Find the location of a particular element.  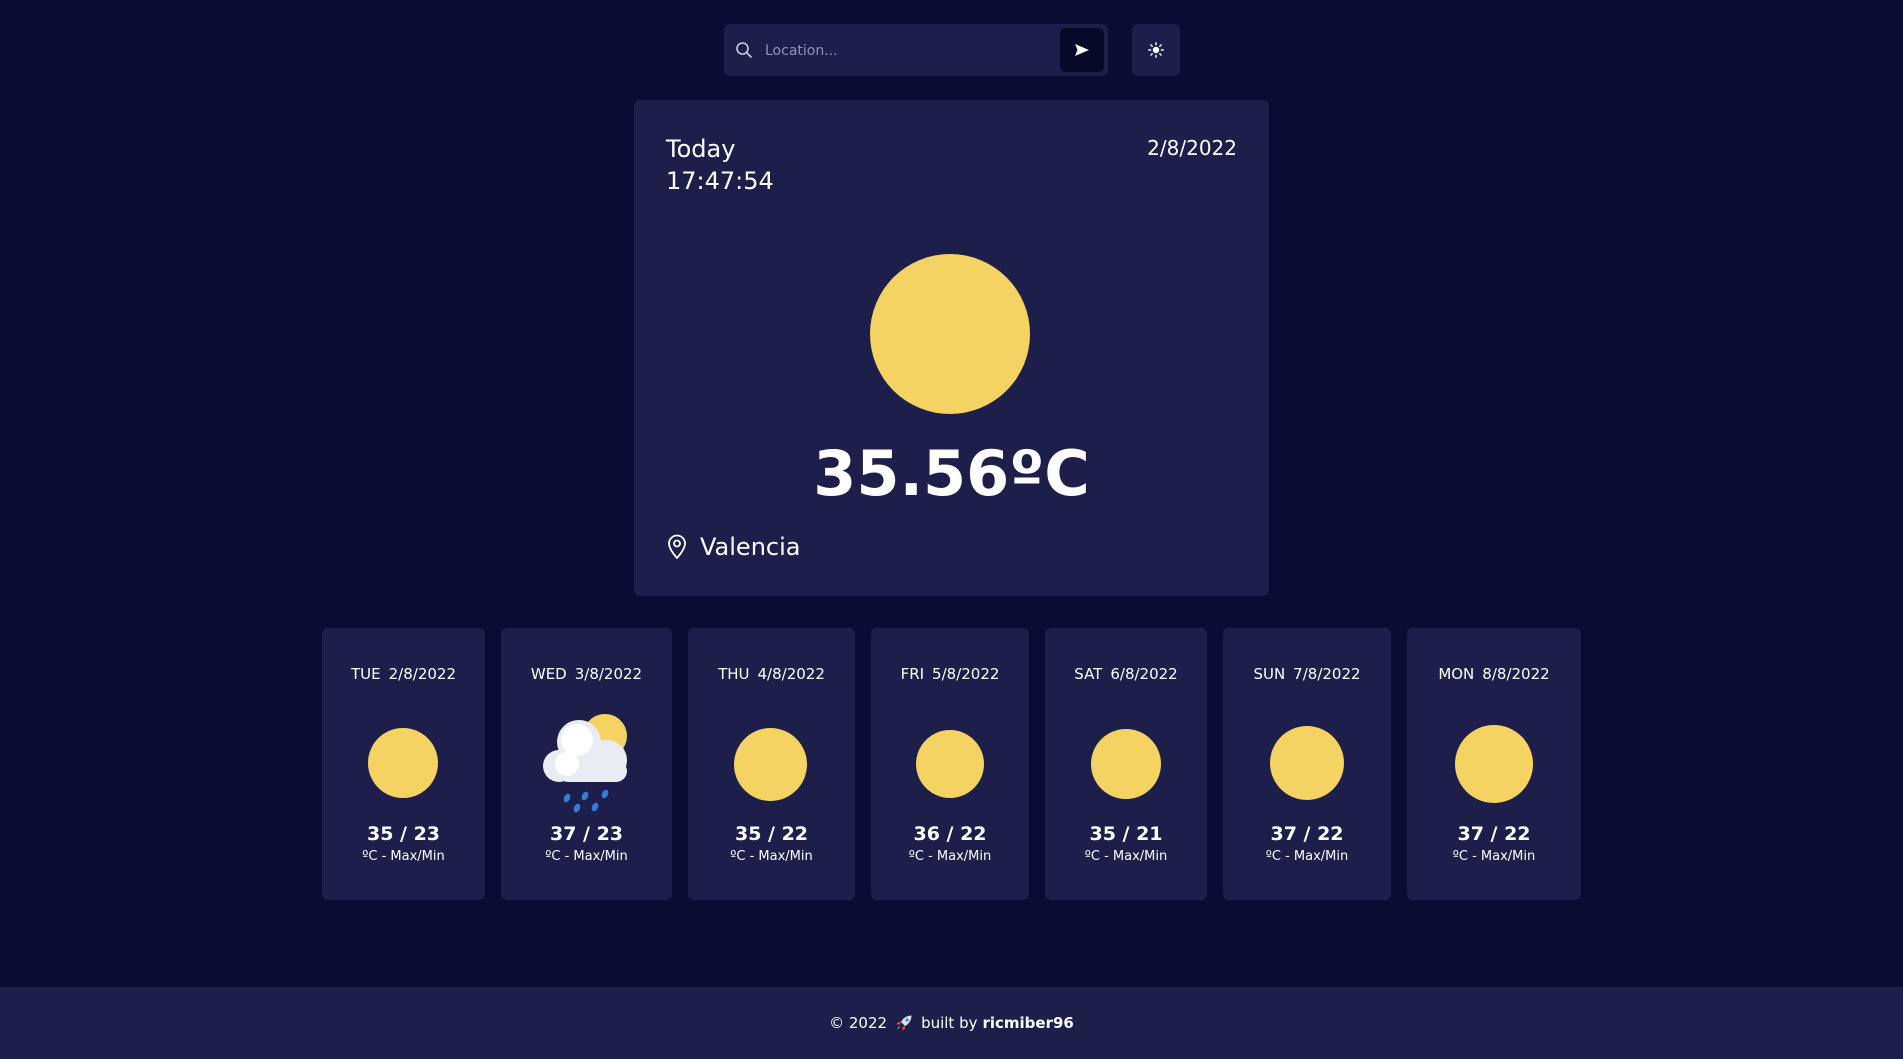

forecast-date: FRI 5/8/2022 is located at coordinates (950, 674).